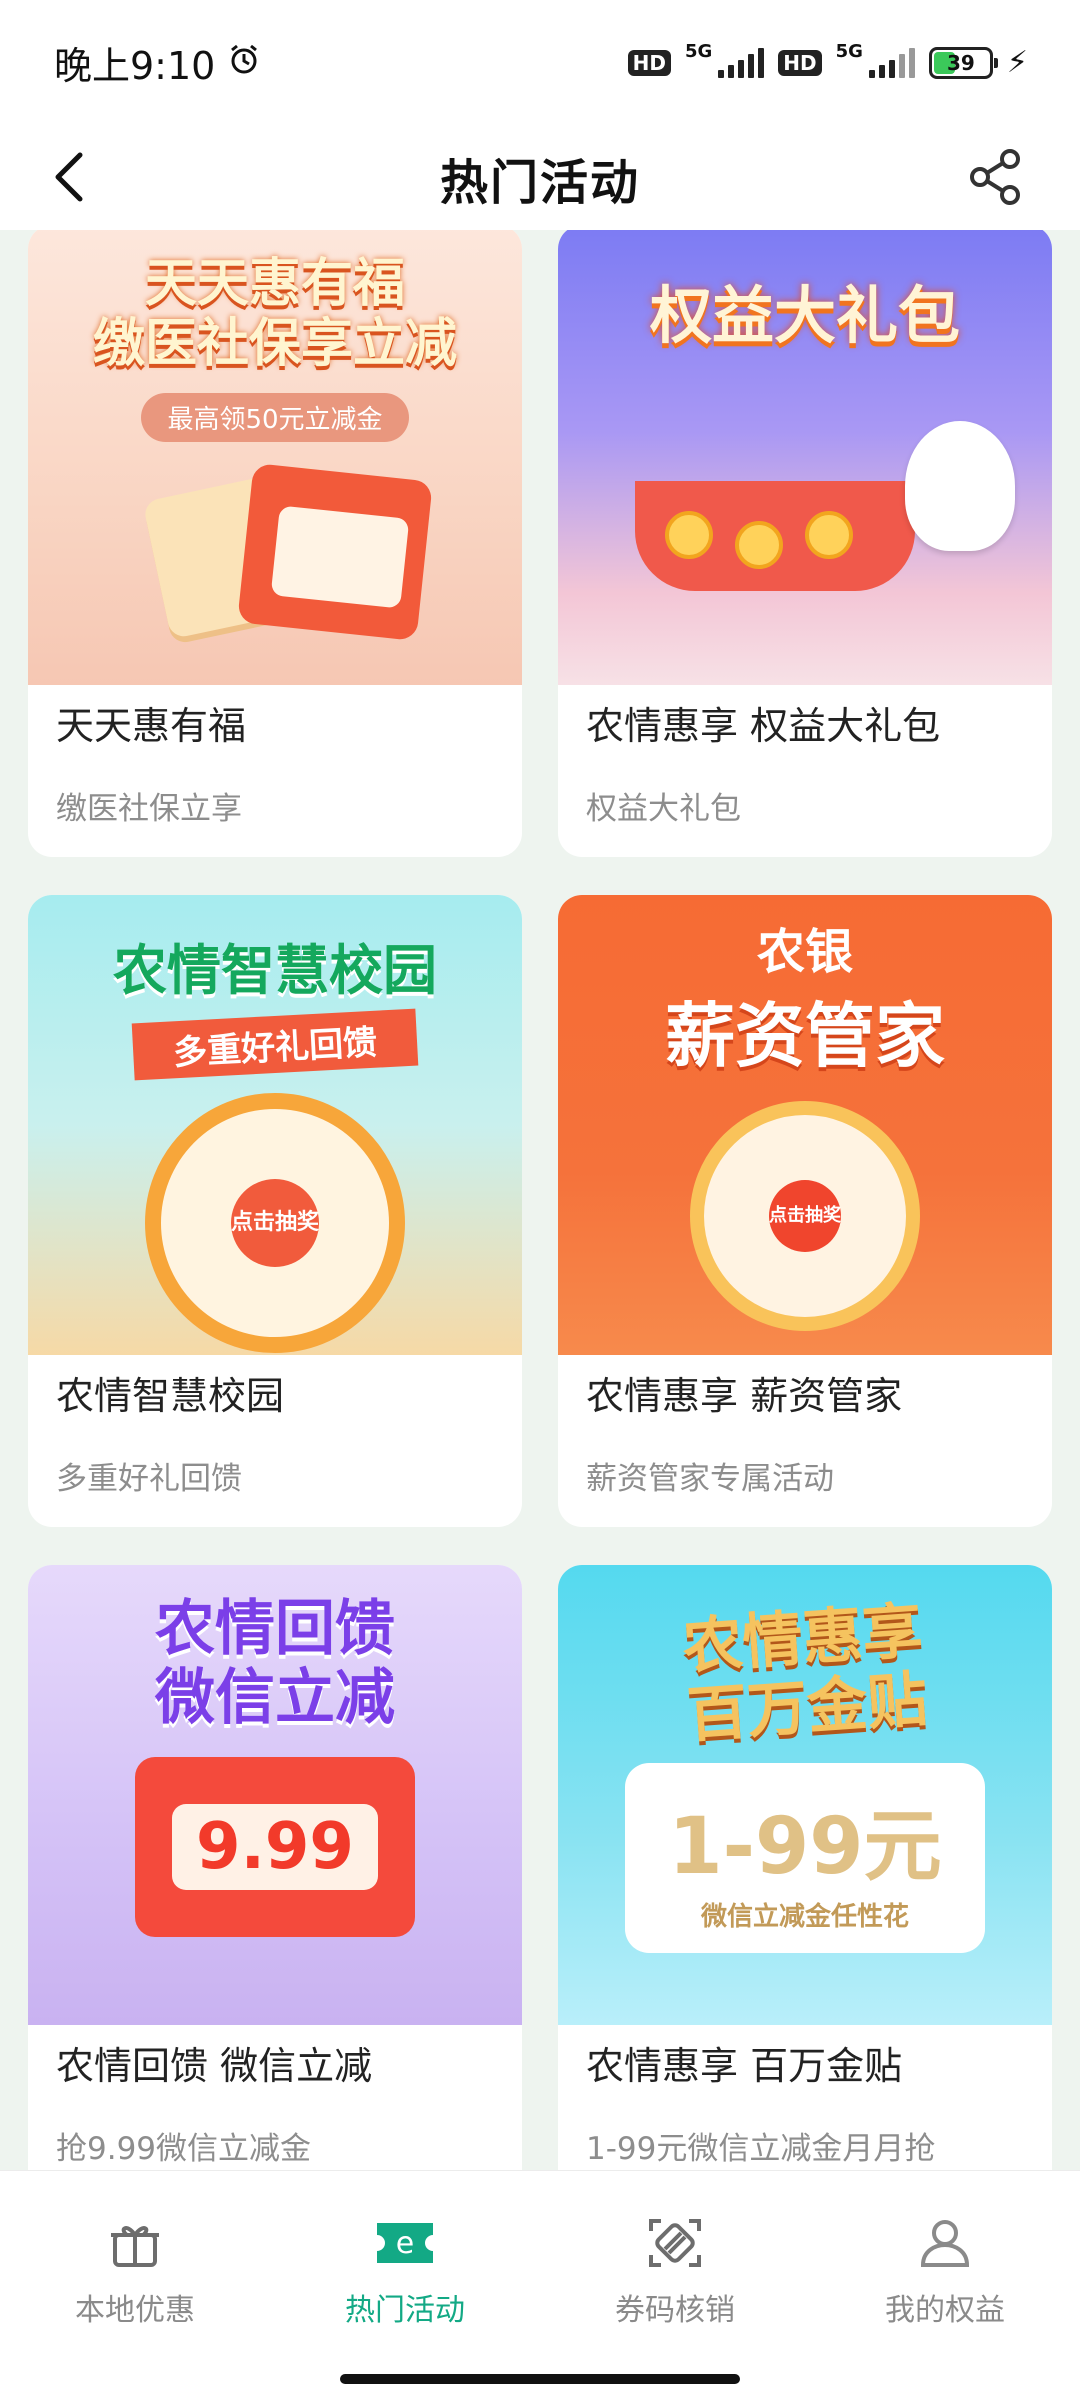 The width and height of the screenshot is (1080, 2400). I want to click on share-button, so click(996, 177).